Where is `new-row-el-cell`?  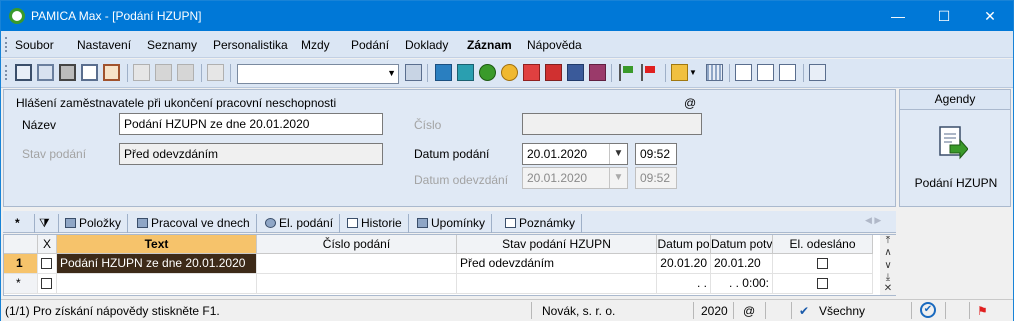
new-row-el-cell is located at coordinates (823, 284).